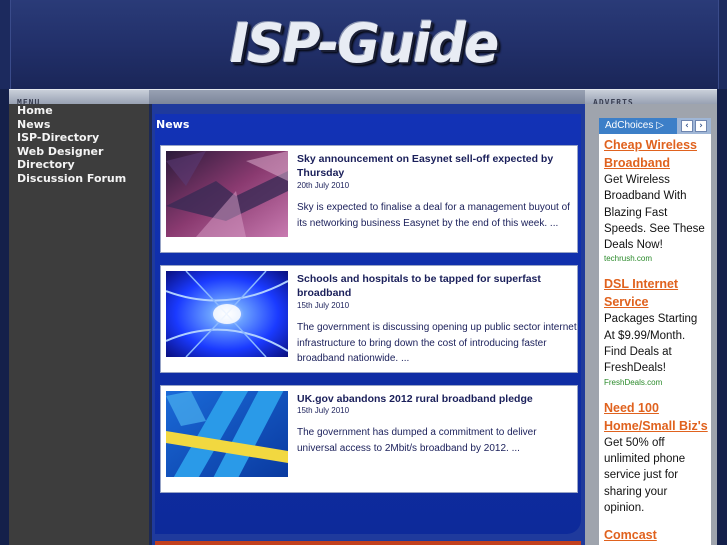 This screenshot has height=545, width=727. Describe the element at coordinates (694, 126) in the screenshot. I see `ad-nav: ‹ ›` at that location.